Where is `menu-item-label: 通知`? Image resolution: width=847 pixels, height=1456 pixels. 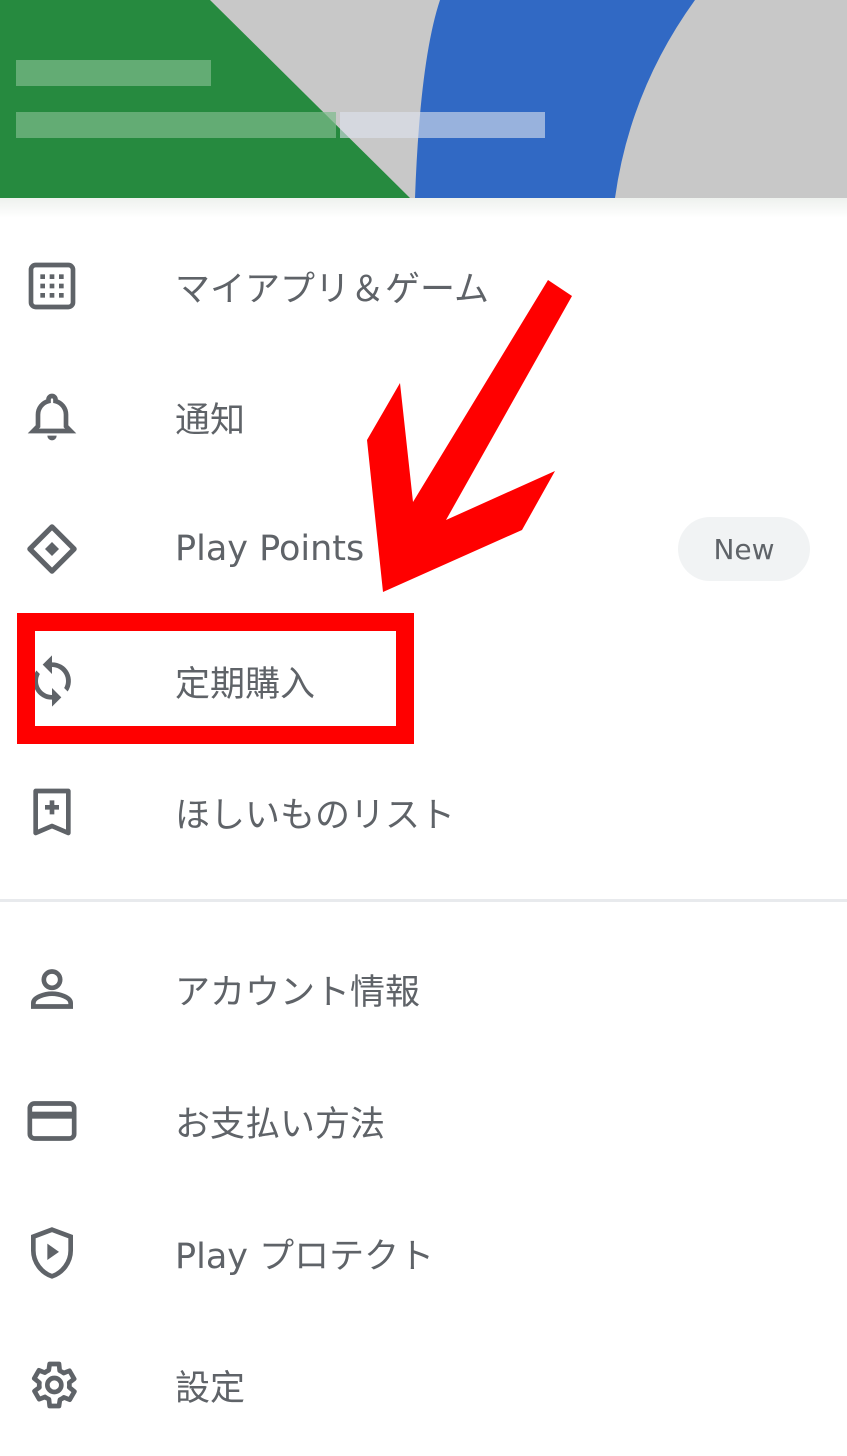
menu-item-label: 通知 is located at coordinates (210, 420).